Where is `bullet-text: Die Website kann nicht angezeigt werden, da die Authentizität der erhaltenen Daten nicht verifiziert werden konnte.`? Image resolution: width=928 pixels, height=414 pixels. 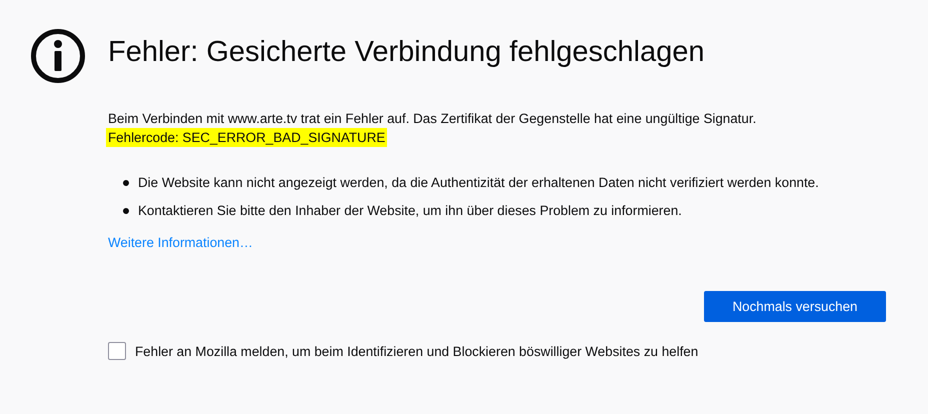
bullet-text: Die Website kann nicht angezeigt werden, da die Authentizität der erhaltenen Daten nicht verifiziert werden konnte. is located at coordinates (479, 183).